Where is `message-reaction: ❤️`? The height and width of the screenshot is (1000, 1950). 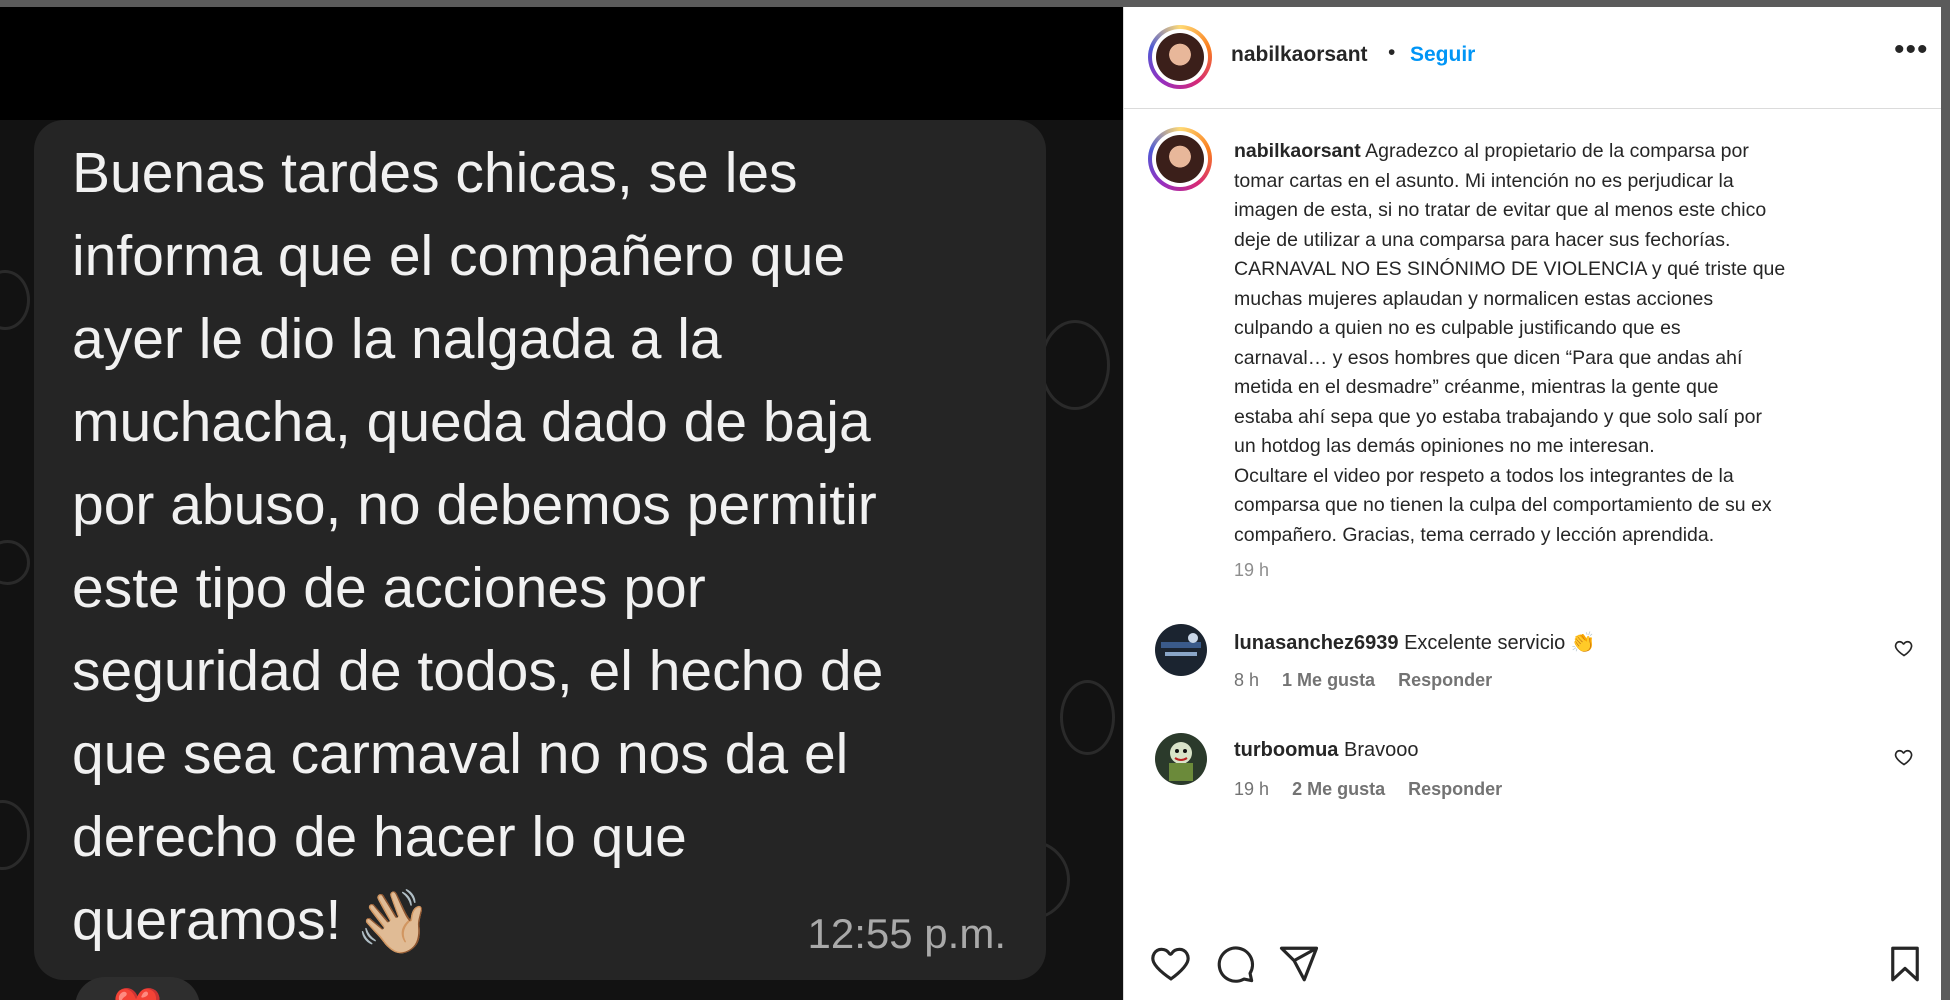 message-reaction: ❤️ is located at coordinates (137, 988).